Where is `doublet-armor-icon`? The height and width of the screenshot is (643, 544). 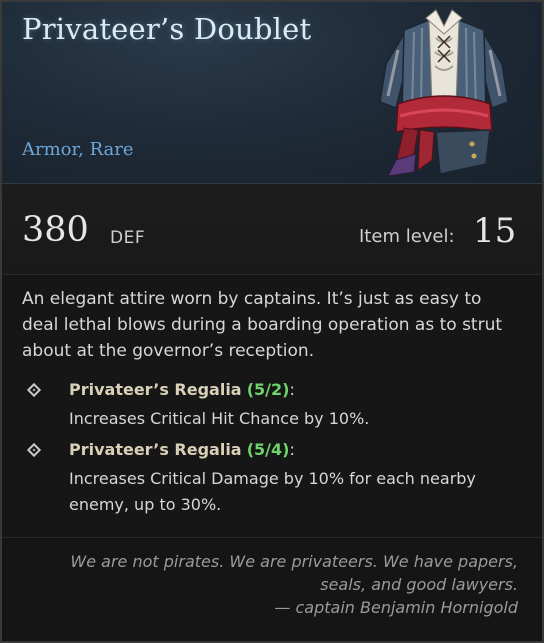
doublet-armor-icon is located at coordinates (444, 93).